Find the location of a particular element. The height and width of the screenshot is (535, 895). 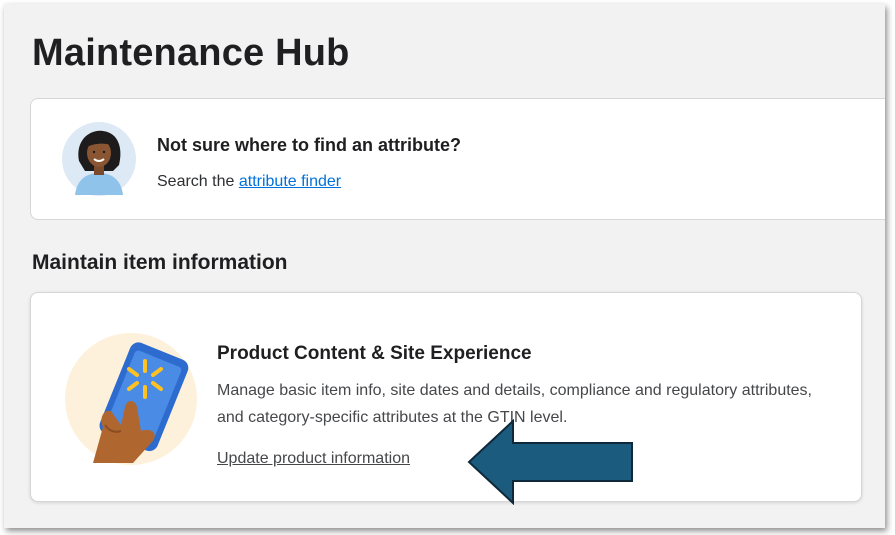

card-title: Product Content & Site Experience is located at coordinates (374, 353).